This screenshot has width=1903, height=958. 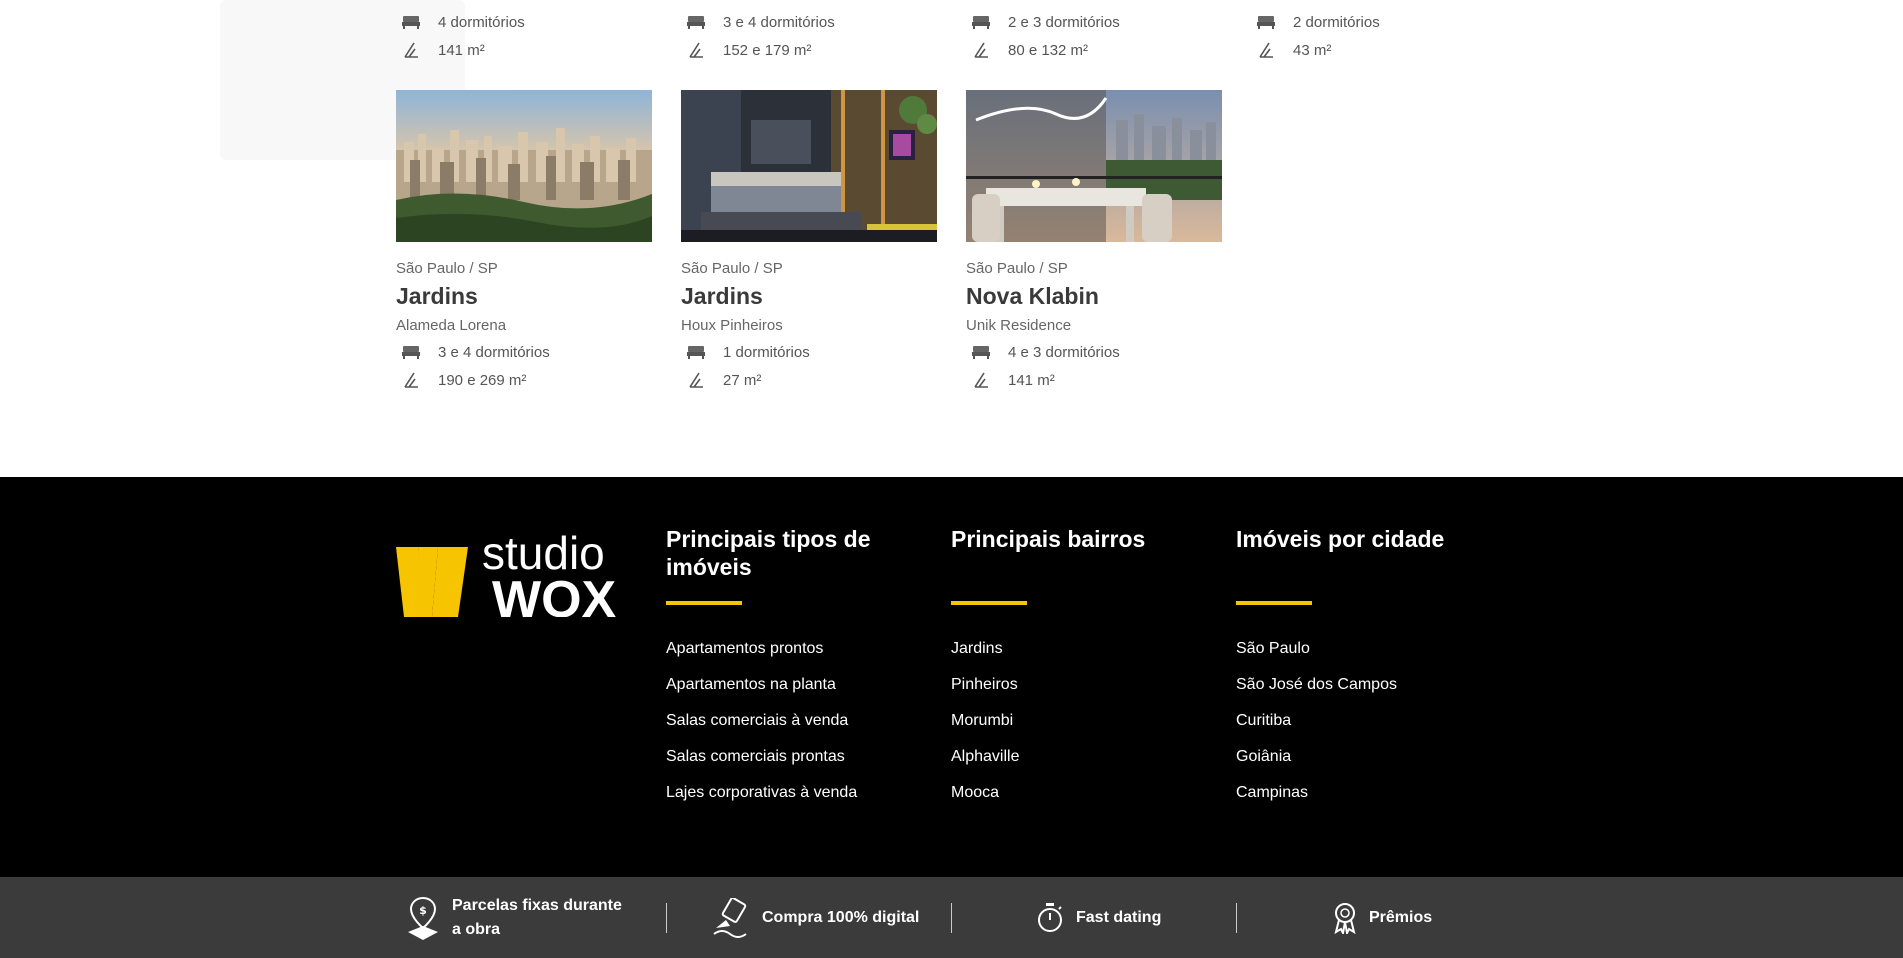 I want to click on footer-link: Mooca, so click(x=1071, y=801).